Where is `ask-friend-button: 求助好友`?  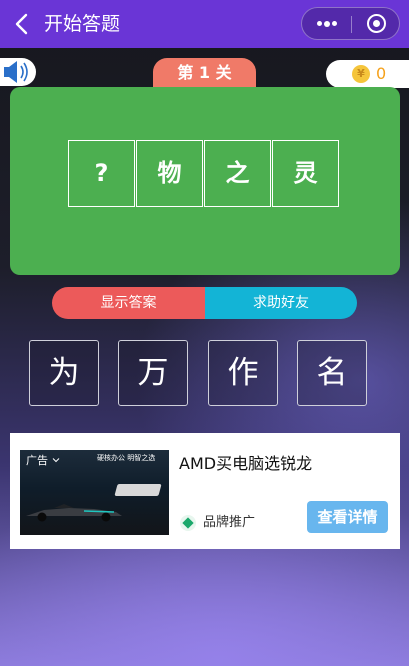 ask-friend-button: 求助好友 is located at coordinates (281, 303).